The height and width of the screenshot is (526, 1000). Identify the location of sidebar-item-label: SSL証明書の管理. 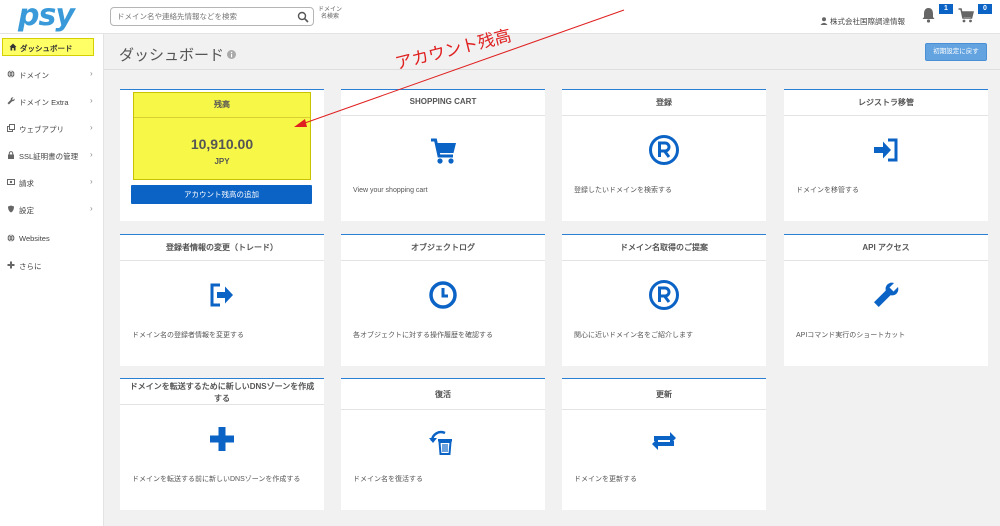
(49, 156).